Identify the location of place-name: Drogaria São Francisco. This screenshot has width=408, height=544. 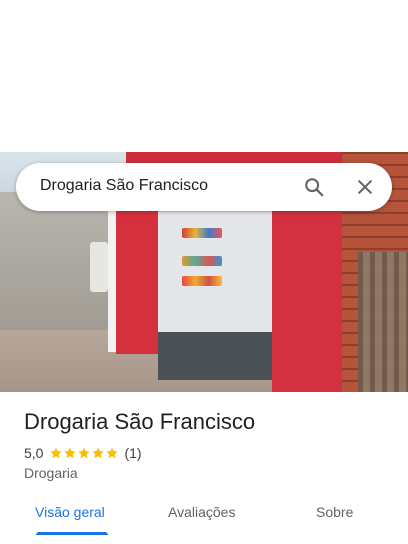
(140, 421).